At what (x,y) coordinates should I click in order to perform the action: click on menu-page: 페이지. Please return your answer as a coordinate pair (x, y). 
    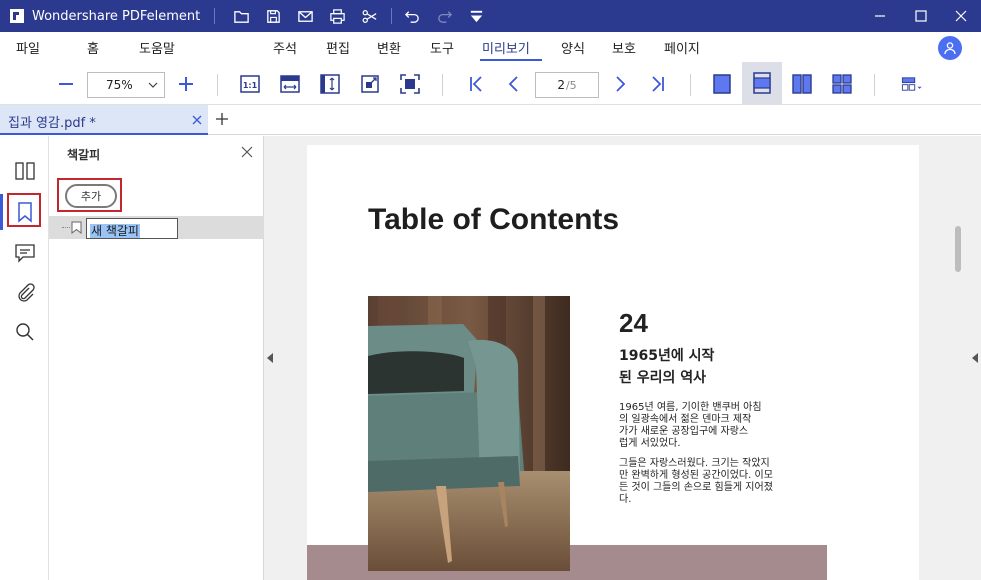
    Looking at the image, I should click on (682, 47).